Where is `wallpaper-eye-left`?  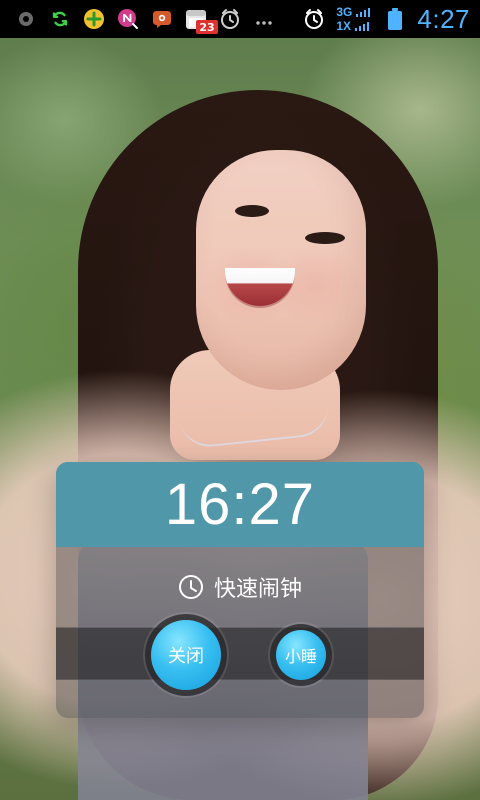
wallpaper-eye-left is located at coordinates (252, 211).